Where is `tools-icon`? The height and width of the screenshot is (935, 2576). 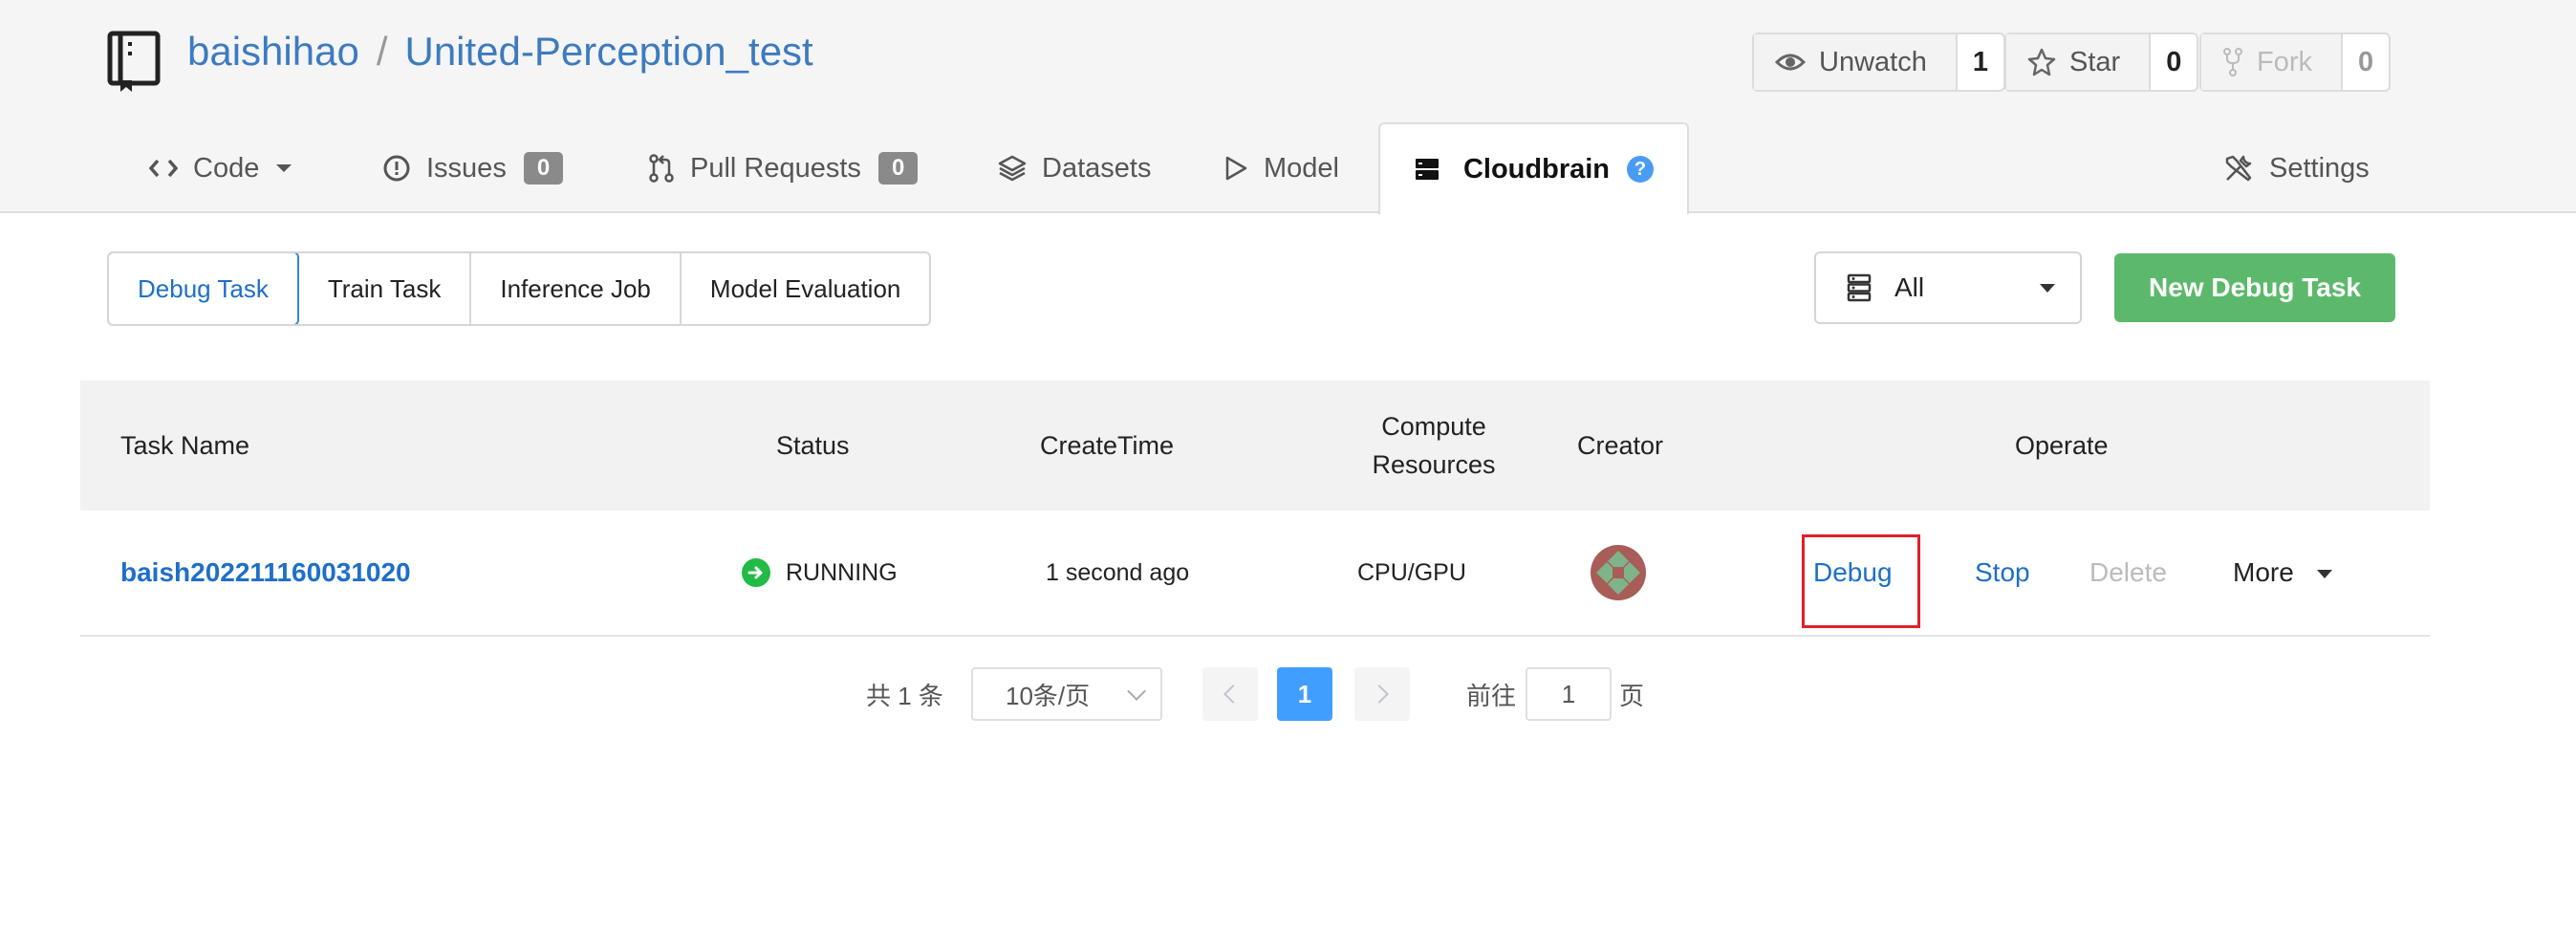
tools-icon is located at coordinates (2238, 168).